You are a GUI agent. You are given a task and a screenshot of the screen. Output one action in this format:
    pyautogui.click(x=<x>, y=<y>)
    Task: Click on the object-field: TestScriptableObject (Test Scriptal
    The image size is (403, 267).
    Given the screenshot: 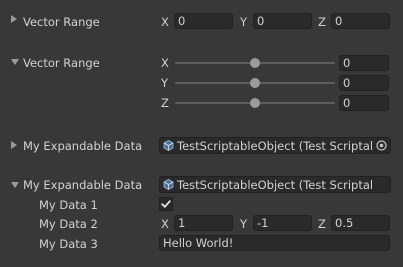 What is the action you would take?
    pyautogui.click(x=275, y=145)
    